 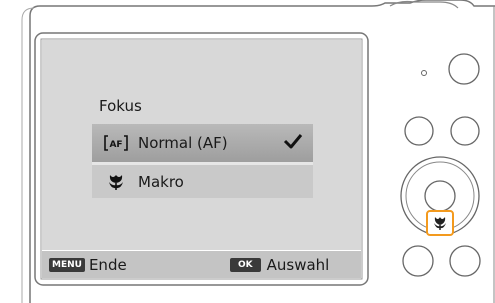 I want to click on footer-menu-hint: MENU Ende, so click(x=88, y=265).